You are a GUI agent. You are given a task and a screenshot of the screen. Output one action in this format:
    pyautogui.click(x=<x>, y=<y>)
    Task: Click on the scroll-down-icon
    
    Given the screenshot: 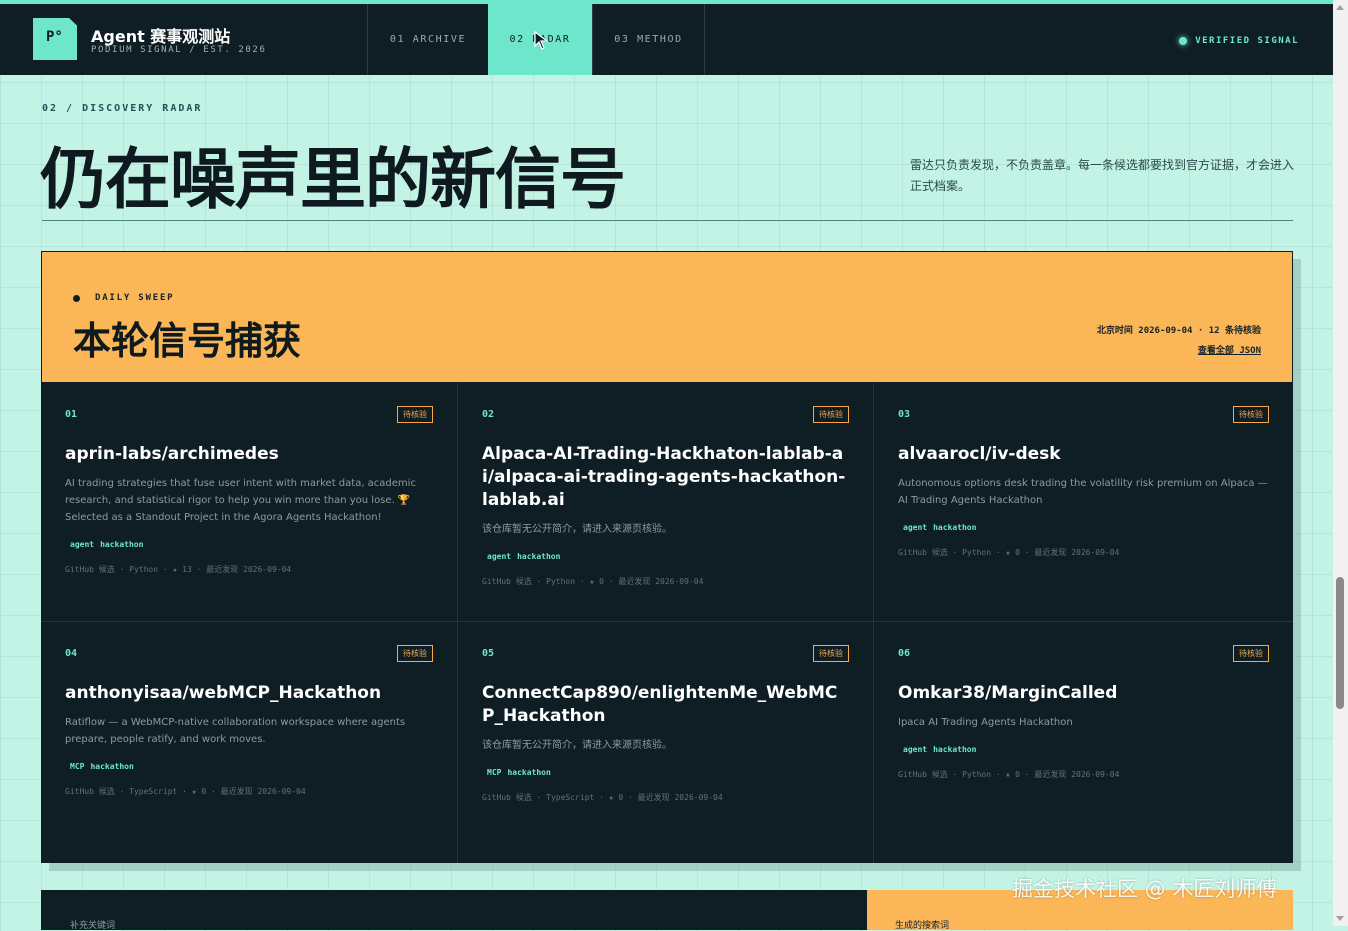 What is the action you would take?
    pyautogui.click(x=1340, y=918)
    